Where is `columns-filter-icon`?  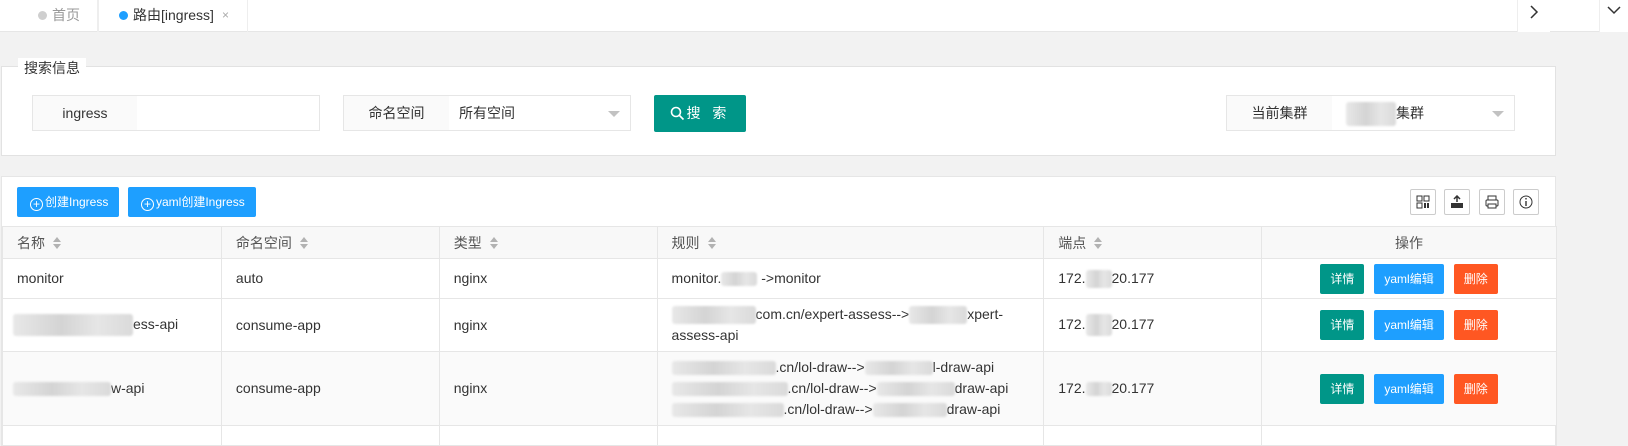
columns-filter-icon is located at coordinates (1423, 202).